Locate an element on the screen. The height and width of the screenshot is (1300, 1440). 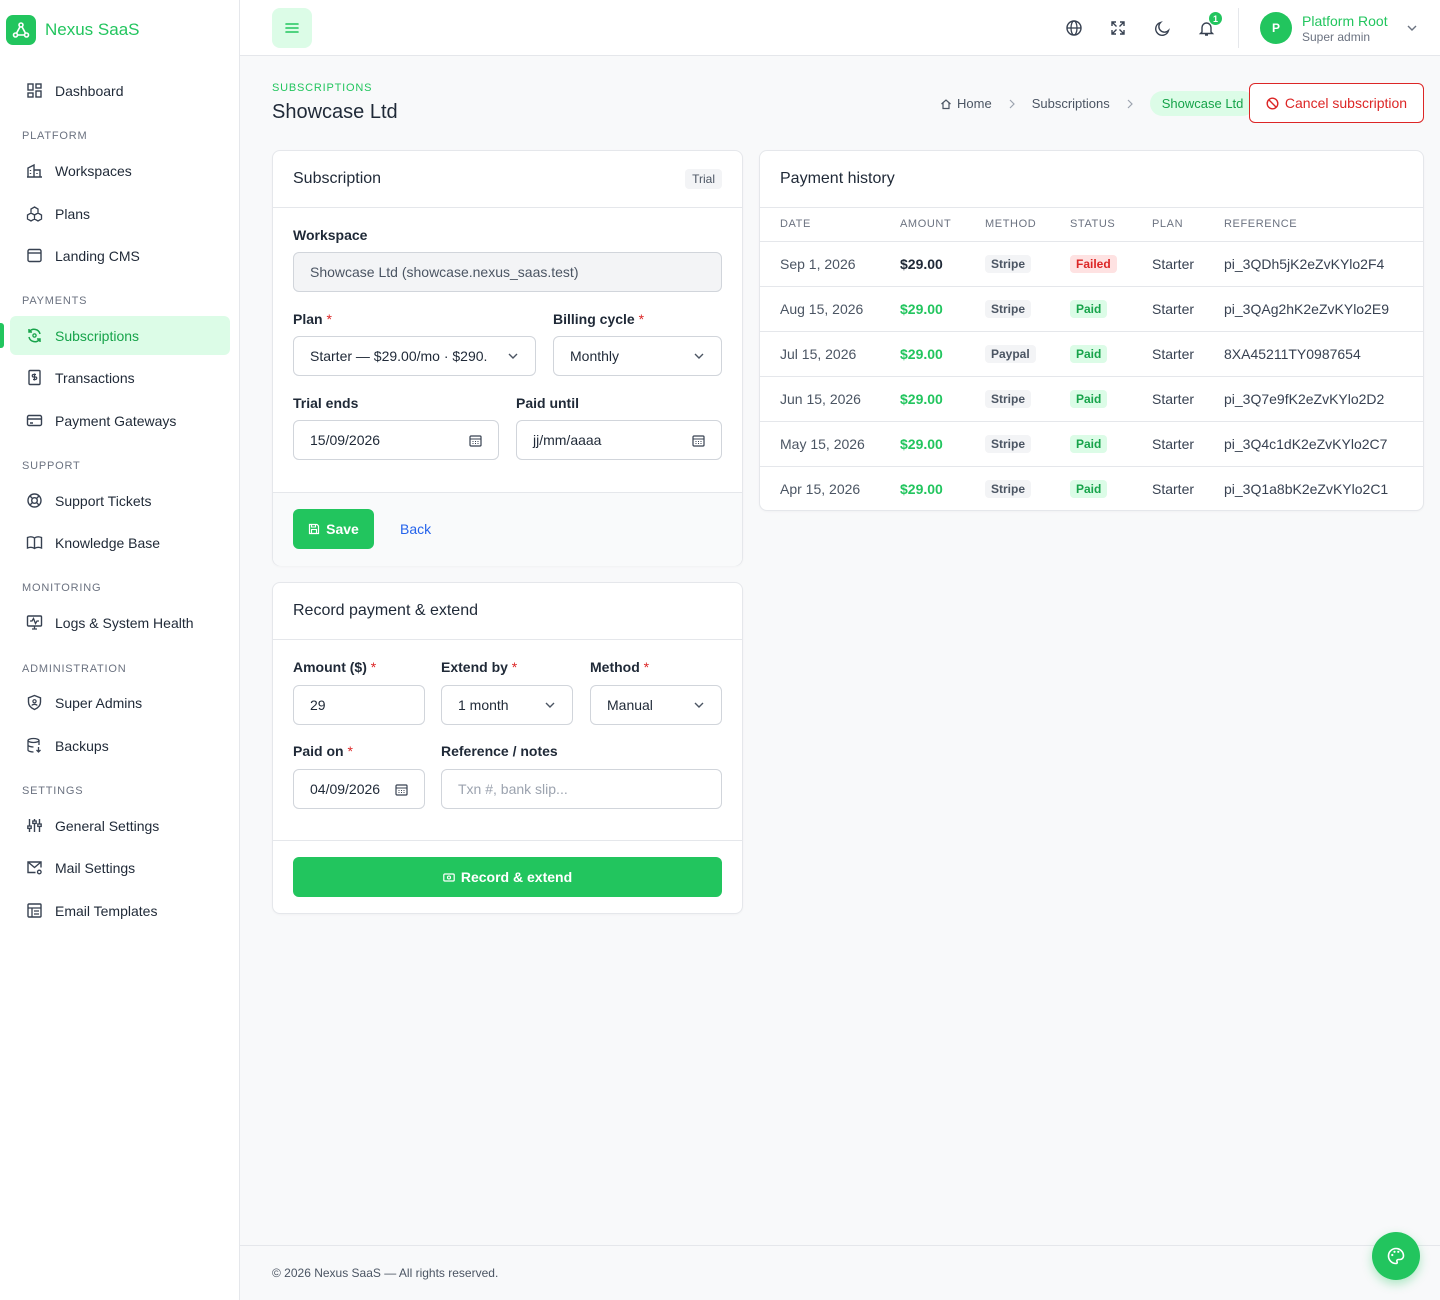
method-value: Manual is located at coordinates (630, 705).